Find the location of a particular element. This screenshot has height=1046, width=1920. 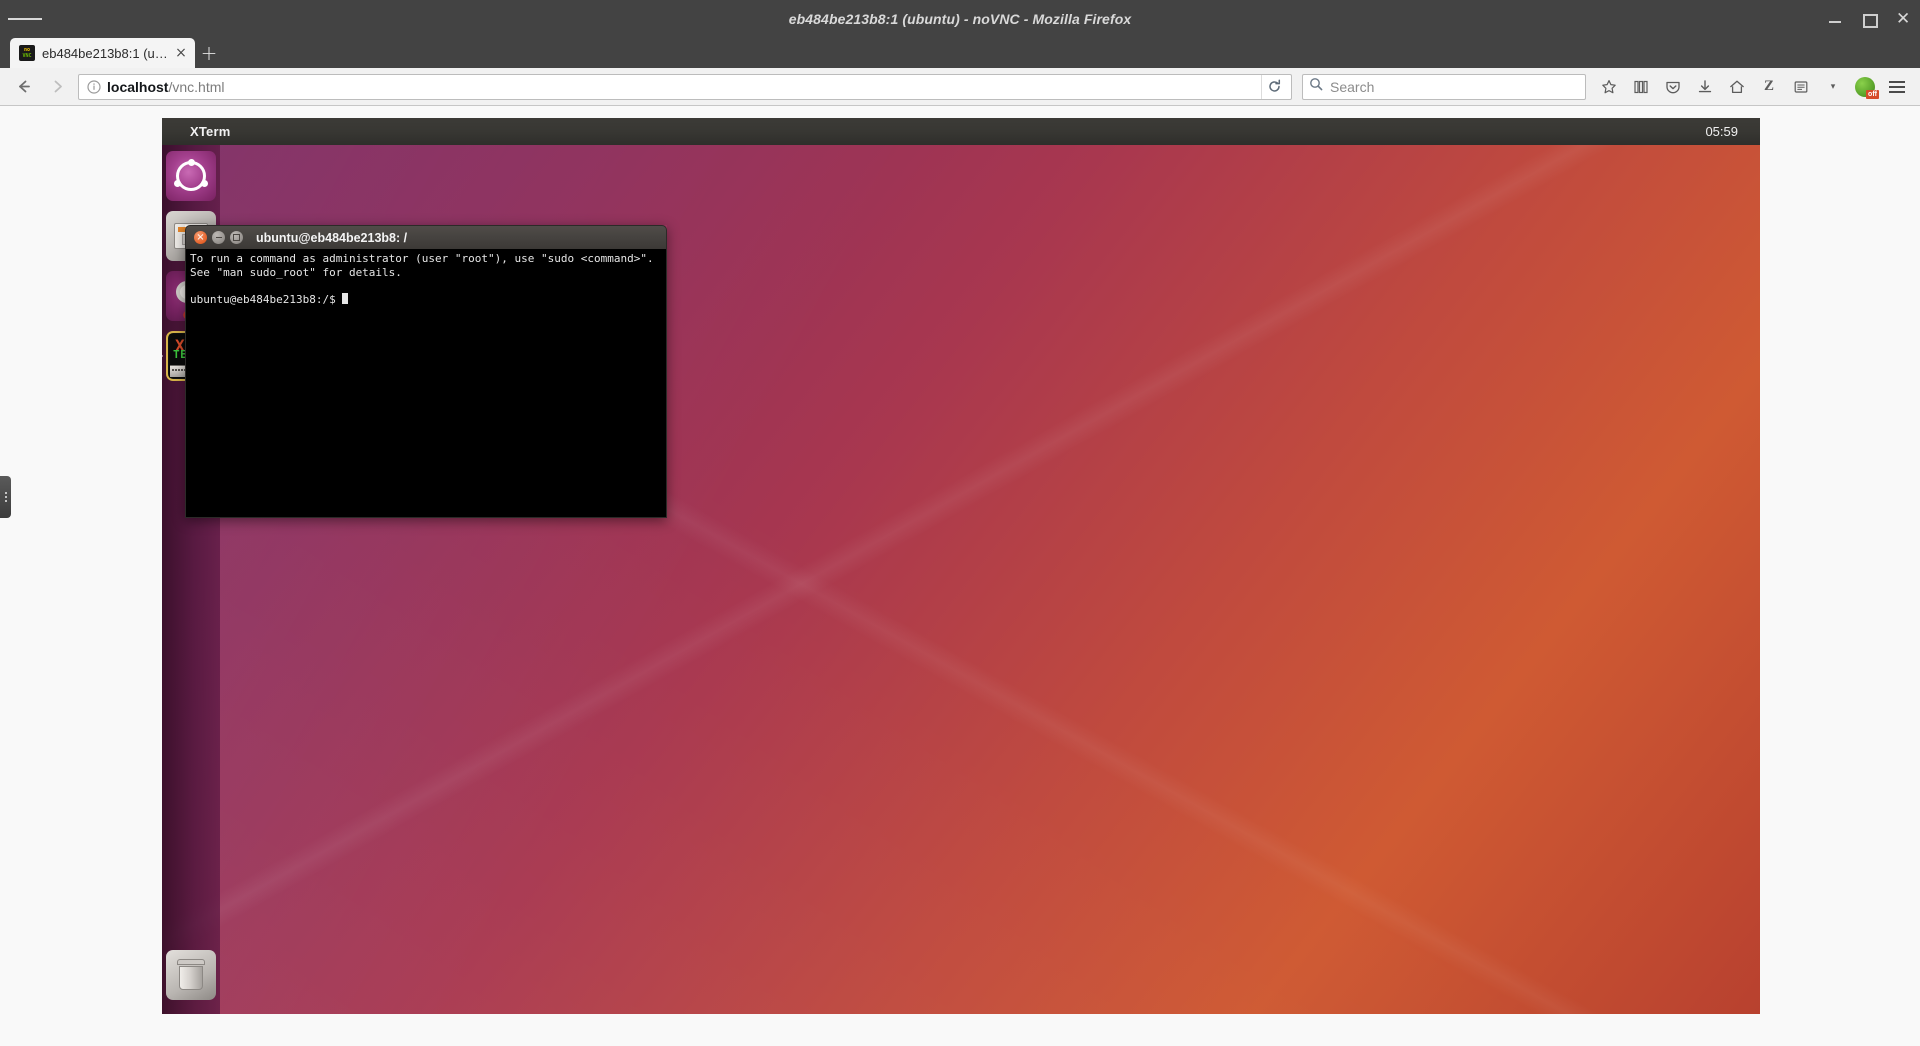

bookmark-star-icon is located at coordinates (1609, 87).